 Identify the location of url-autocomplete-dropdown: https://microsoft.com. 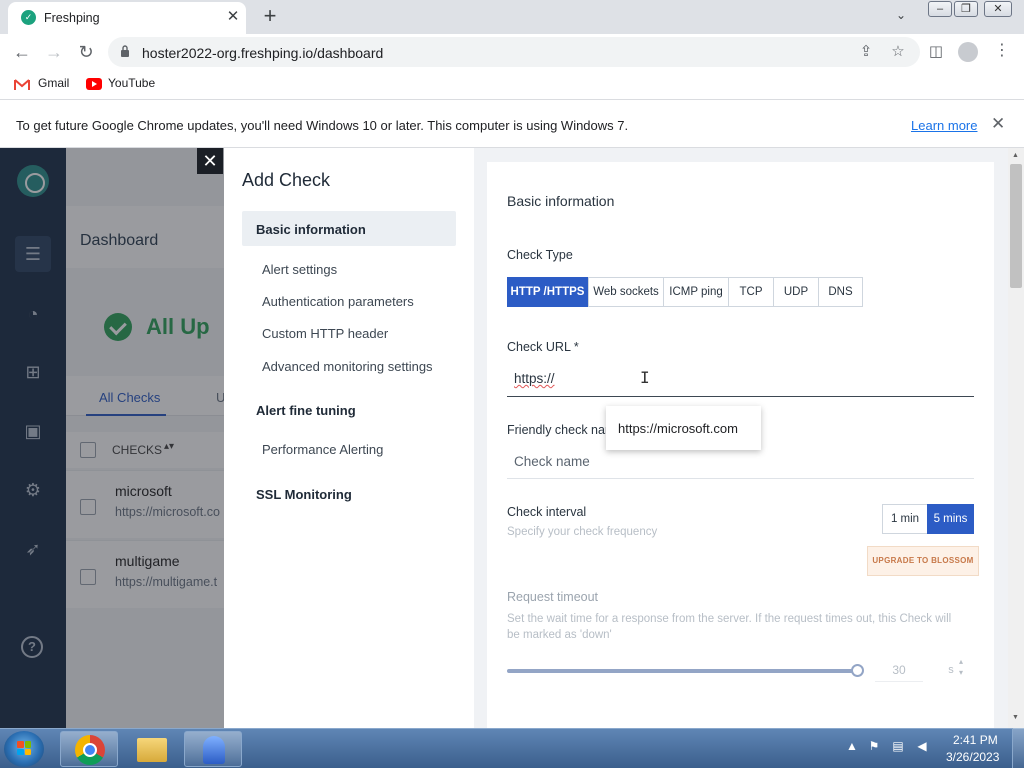
(683, 428).